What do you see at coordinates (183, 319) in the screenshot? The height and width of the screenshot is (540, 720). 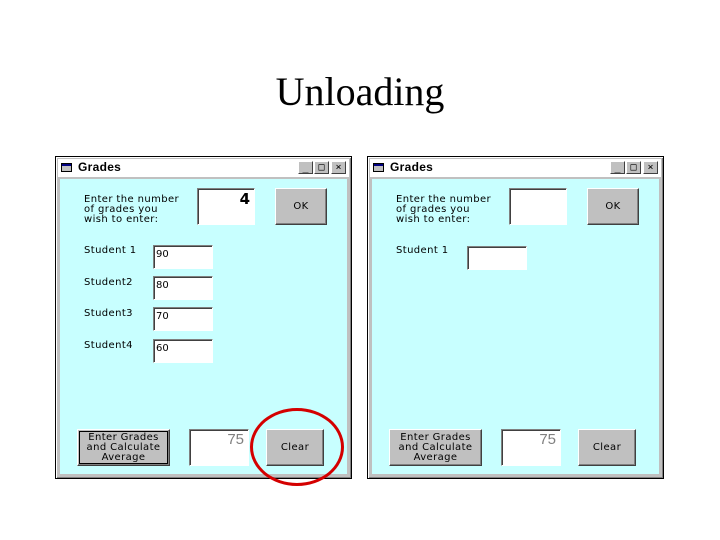 I see `student-3-input: 70` at bounding box center [183, 319].